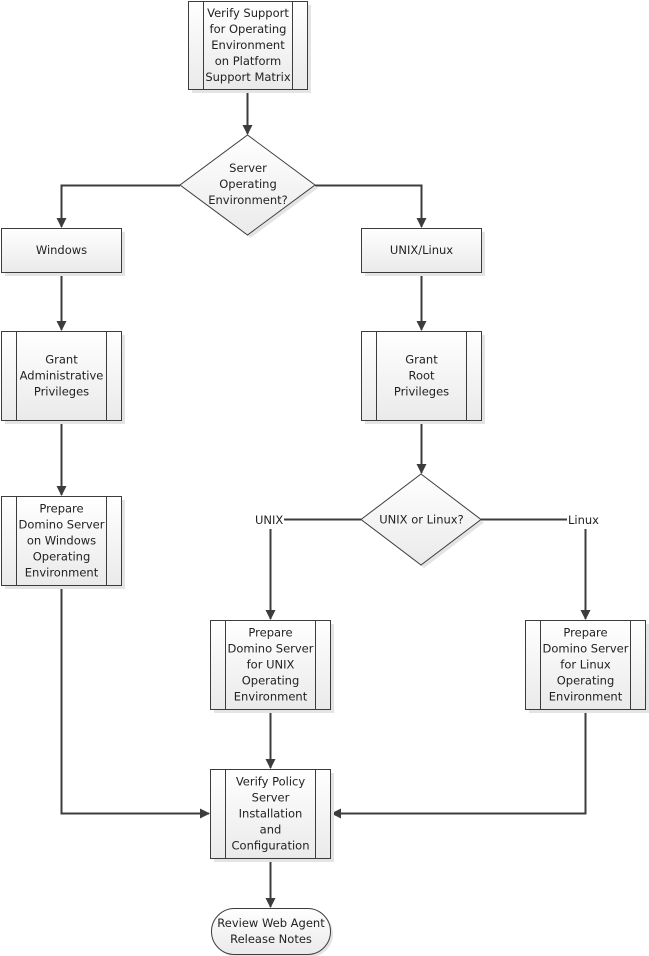 The height and width of the screenshot is (956, 649). I want to click on node-grant-admin: Grant Administrative Privileges, so click(63, 377).